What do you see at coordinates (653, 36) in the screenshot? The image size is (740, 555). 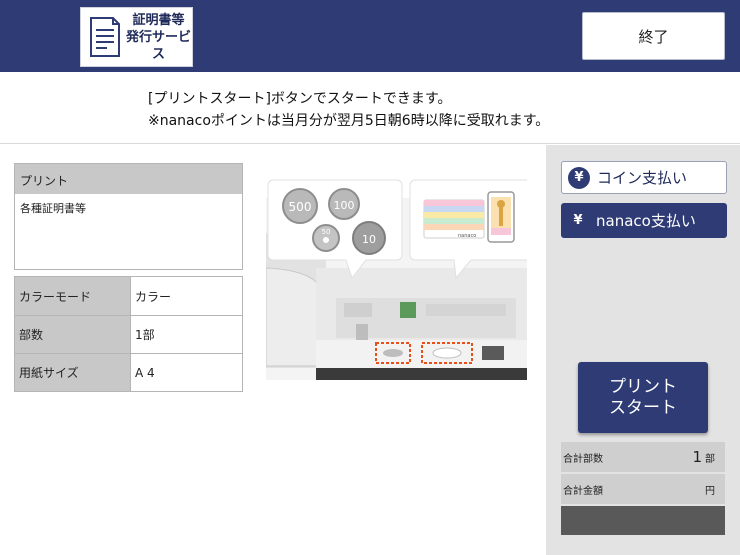 I see `end-button: 終了` at bounding box center [653, 36].